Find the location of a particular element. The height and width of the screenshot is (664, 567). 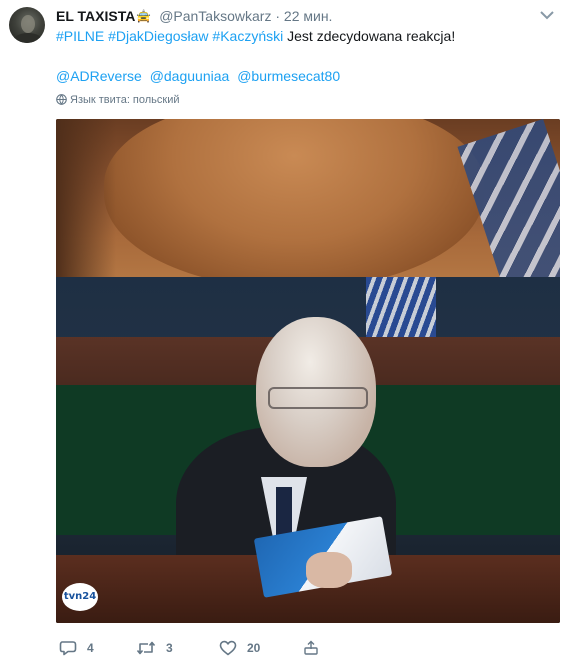

reply-button: 4 is located at coordinates (76, 648).